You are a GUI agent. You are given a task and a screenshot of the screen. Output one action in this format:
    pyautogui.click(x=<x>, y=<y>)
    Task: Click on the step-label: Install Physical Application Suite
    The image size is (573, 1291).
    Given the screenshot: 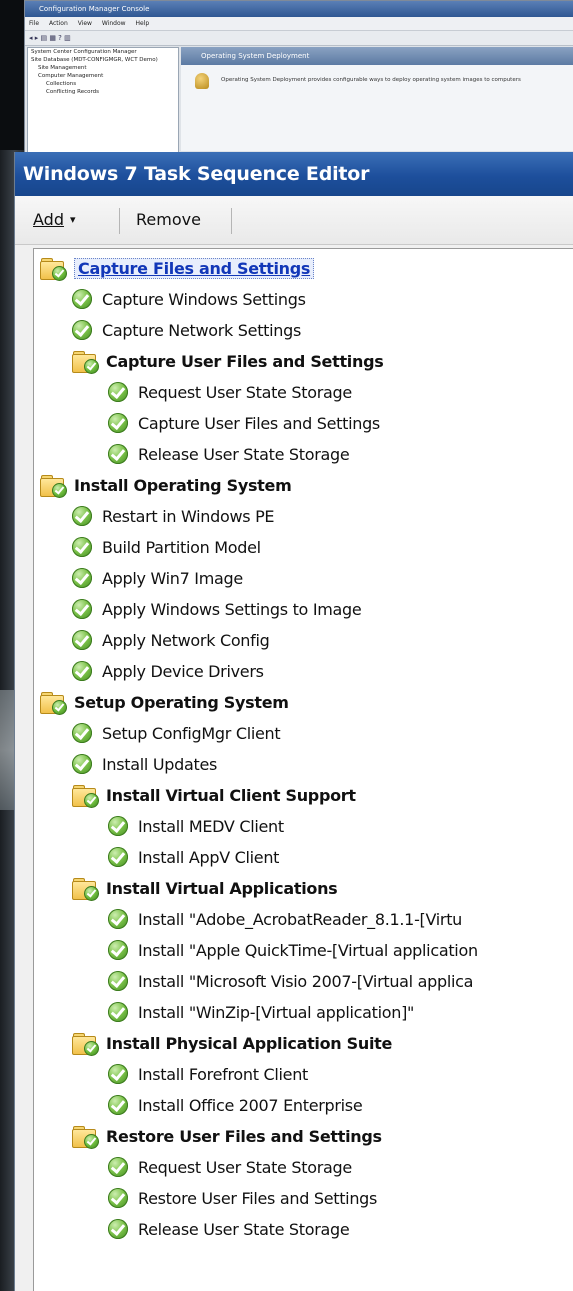 What is the action you would take?
    pyautogui.click(x=249, y=1043)
    